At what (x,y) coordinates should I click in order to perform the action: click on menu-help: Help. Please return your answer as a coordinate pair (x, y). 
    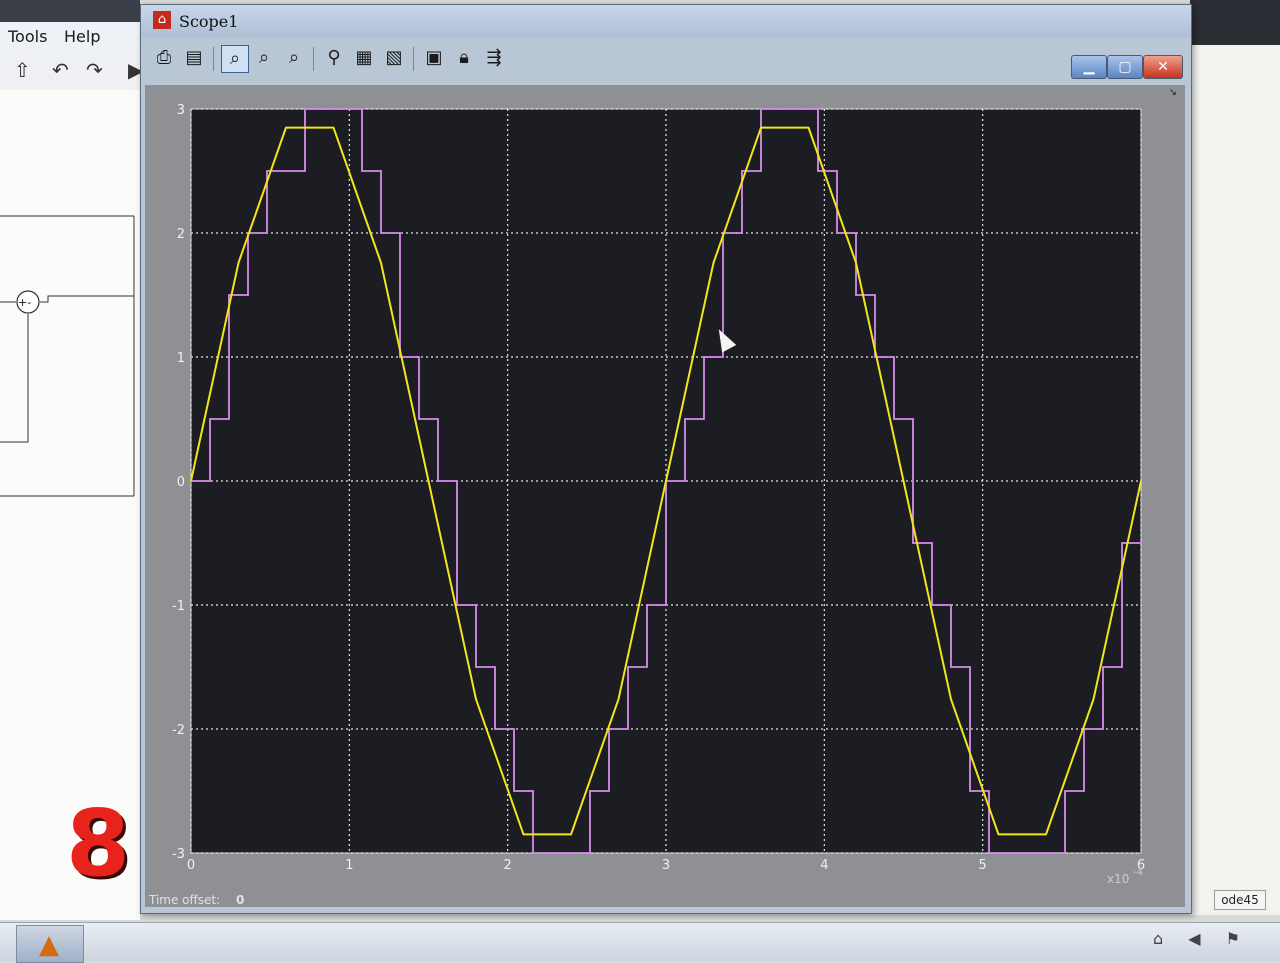
    Looking at the image, I should click on (82, 36).